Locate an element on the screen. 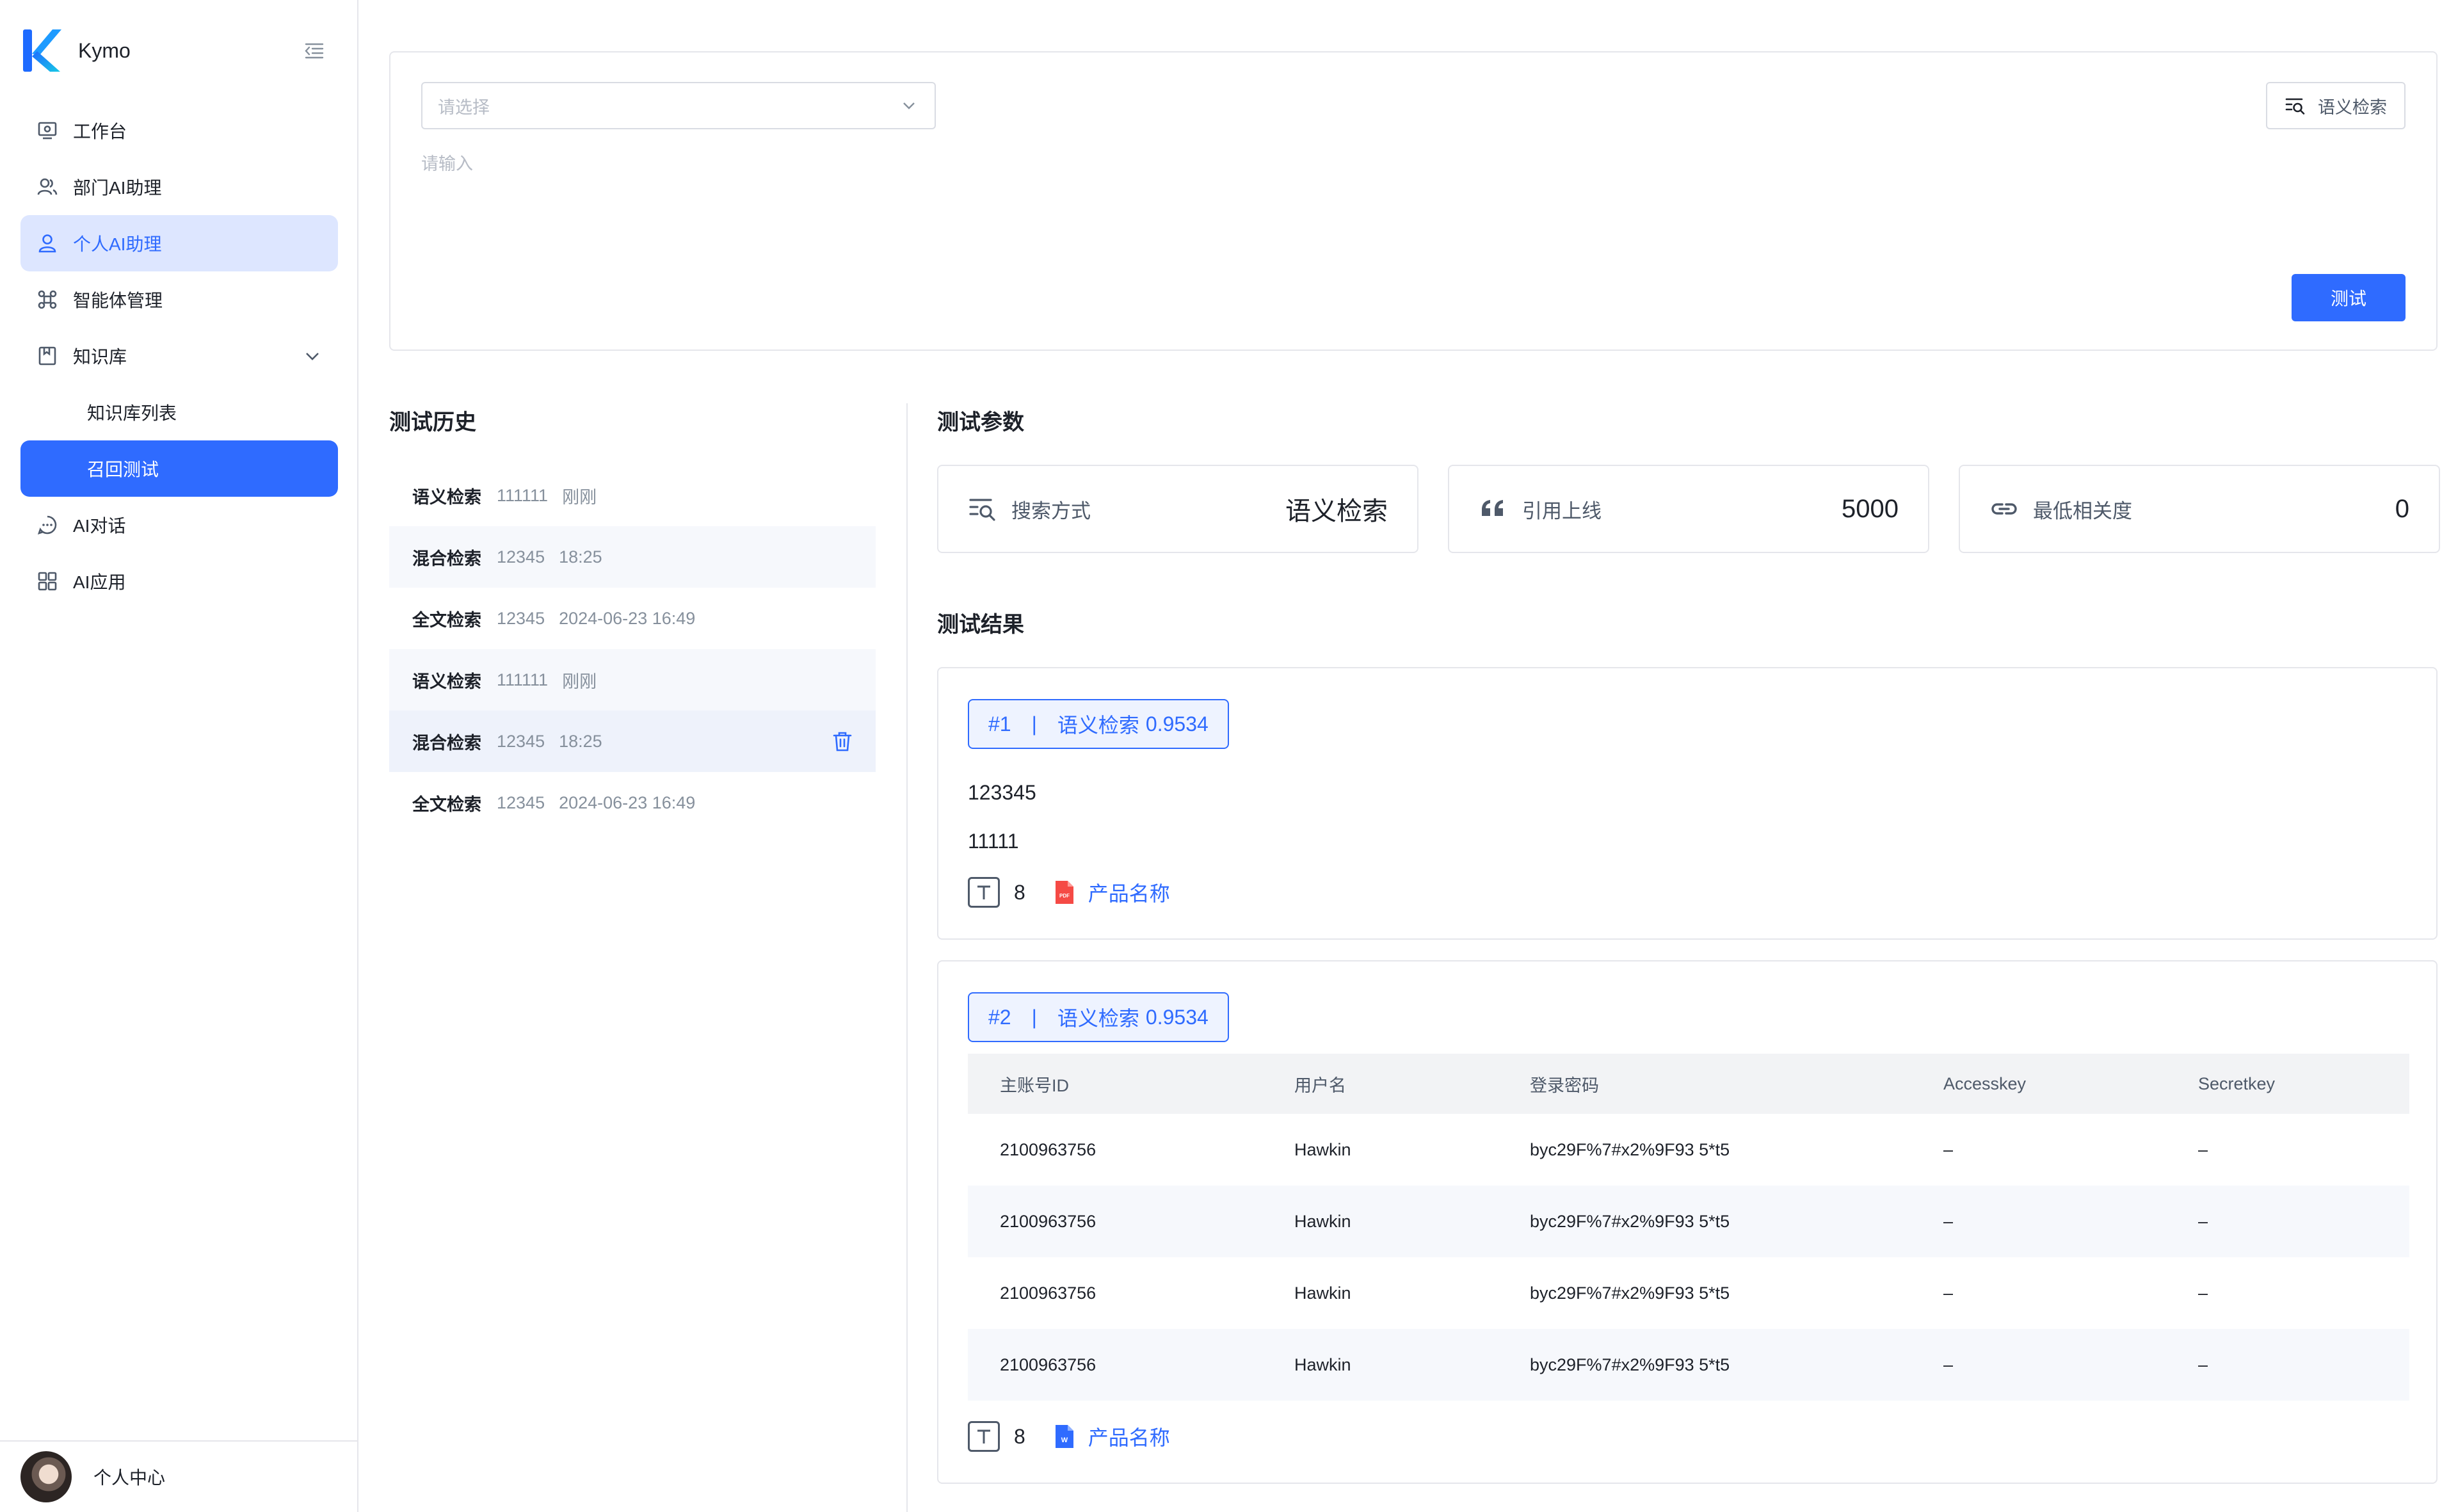  param-value: 0 is located at coordinates (2402, 508).